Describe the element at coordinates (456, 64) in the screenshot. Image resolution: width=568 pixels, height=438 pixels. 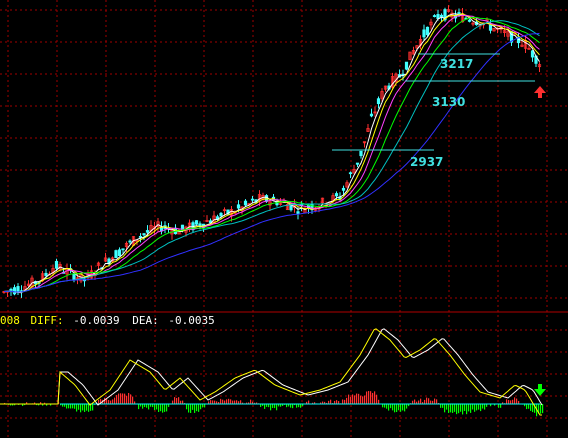
I see `level-label-3217: 3217` at that location.